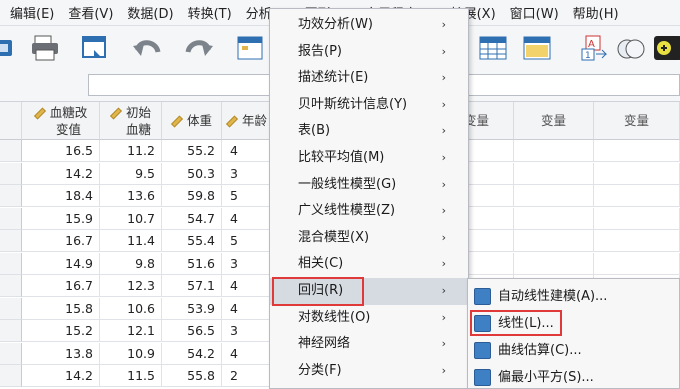 Image resolution: width=680 pixels, height=389 pixels. I want to click on select-cases-icon: A1, so click(595, 48).